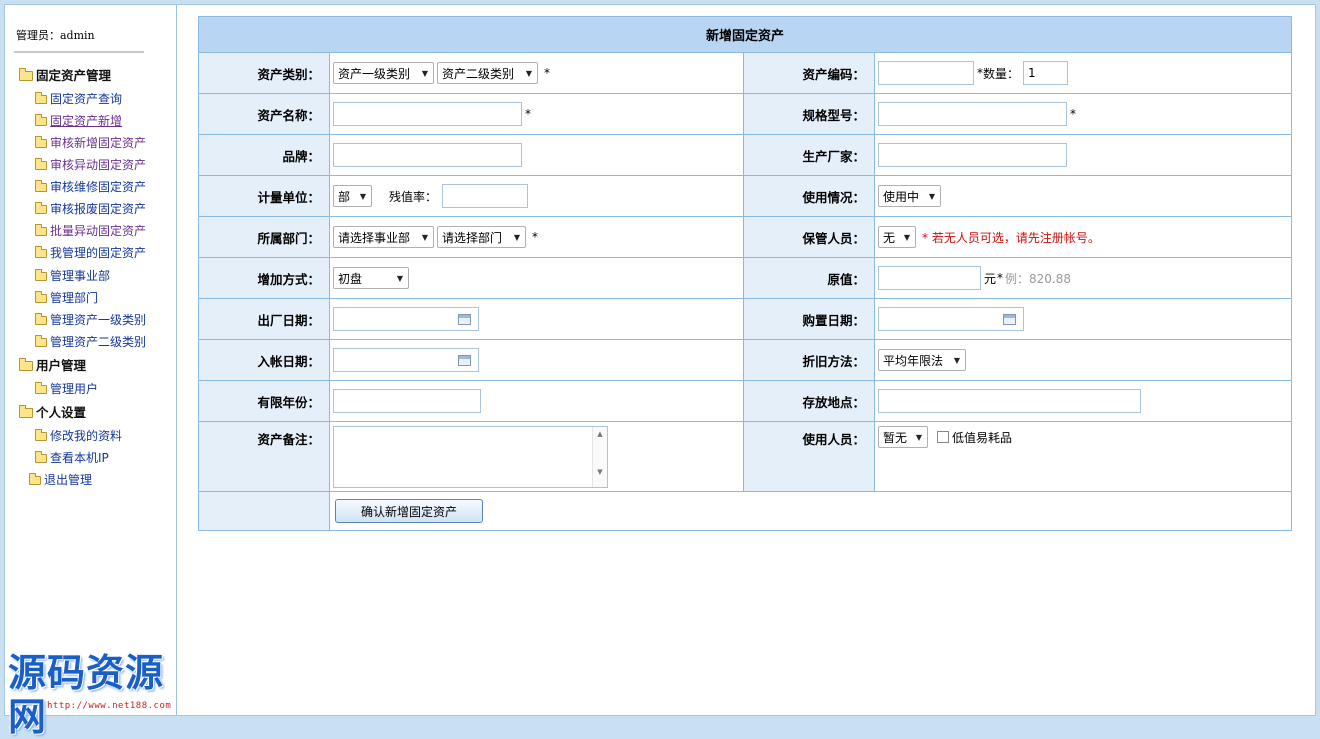 The height and width of the screenshot is (739, 1320). What do you see at coordinates (98, 143) in the screenshot?
I see `nav-item-label: 审核新增固定资产` at bounding box center [98, 143].